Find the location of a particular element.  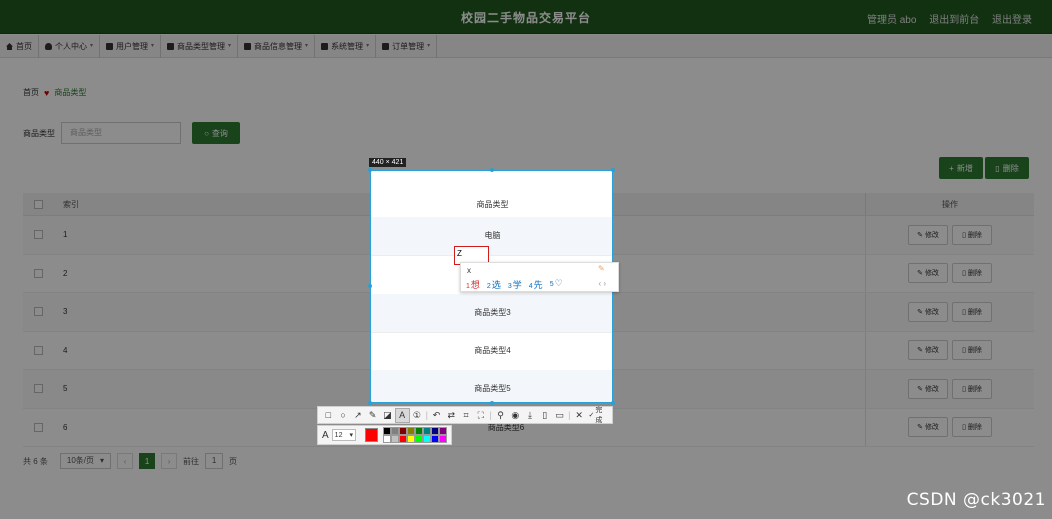

text-style-bar: A 12 ▾ is located at coordinates (384, 435).